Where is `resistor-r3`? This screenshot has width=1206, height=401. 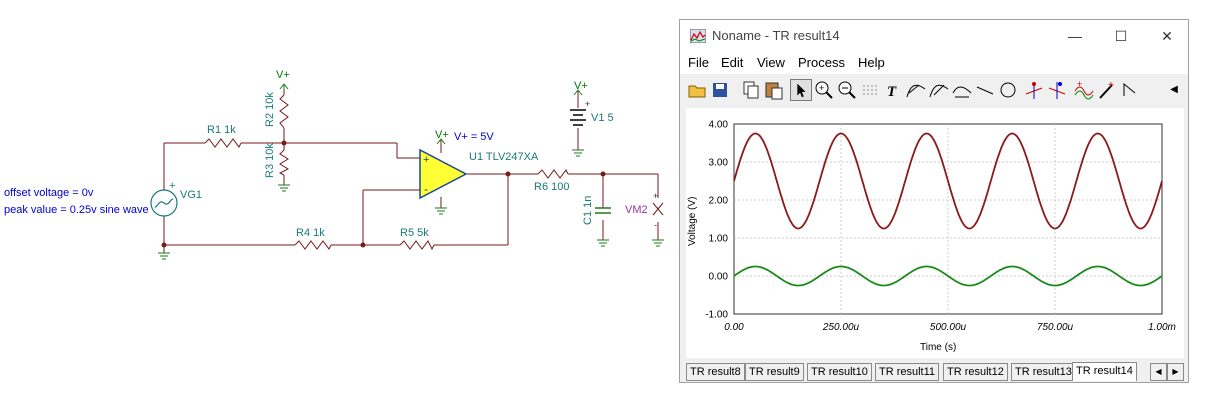 resistor-r3 is located at coordinates (284, 162).